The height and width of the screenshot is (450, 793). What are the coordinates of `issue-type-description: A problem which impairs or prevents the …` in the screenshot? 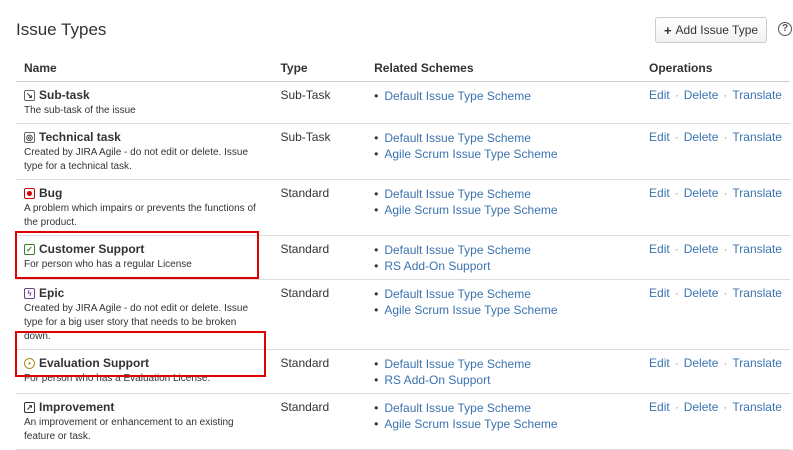 It's located at (140, 215).